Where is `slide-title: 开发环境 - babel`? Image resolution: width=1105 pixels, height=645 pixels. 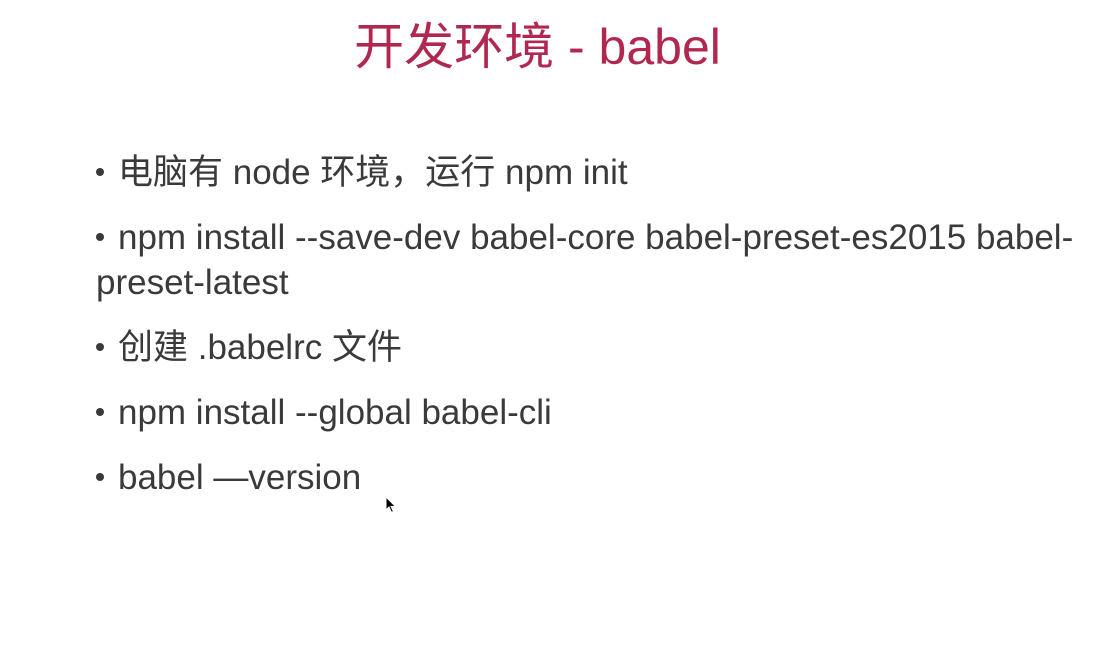 slide-title: 开发环境 - babel is located at coordinates (537, 47).